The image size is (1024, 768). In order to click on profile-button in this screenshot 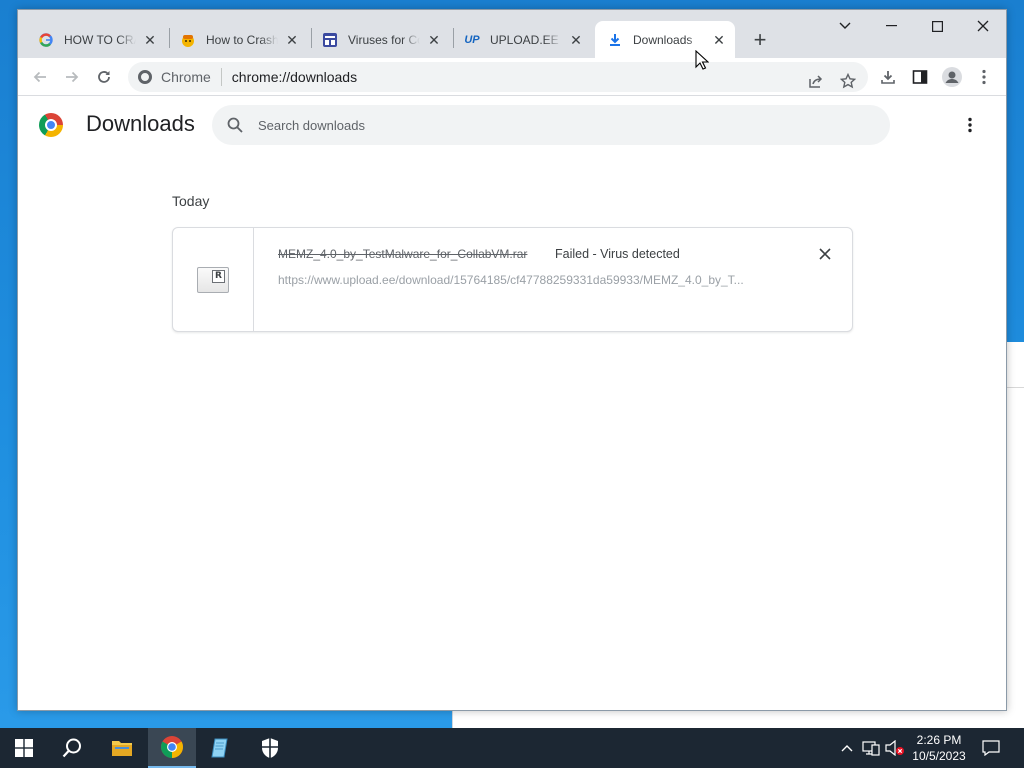, I will do `click(952, 77)`.